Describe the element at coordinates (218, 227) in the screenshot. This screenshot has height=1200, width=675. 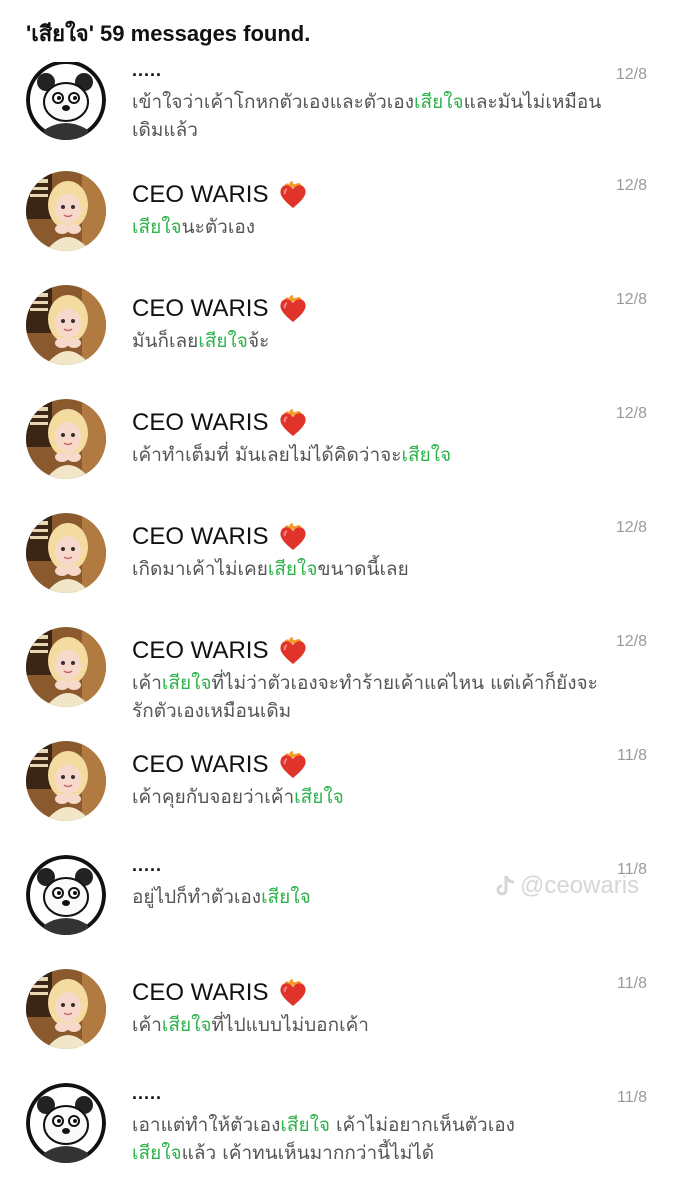
I see `preview-text: นะตัวเอง` at that location.